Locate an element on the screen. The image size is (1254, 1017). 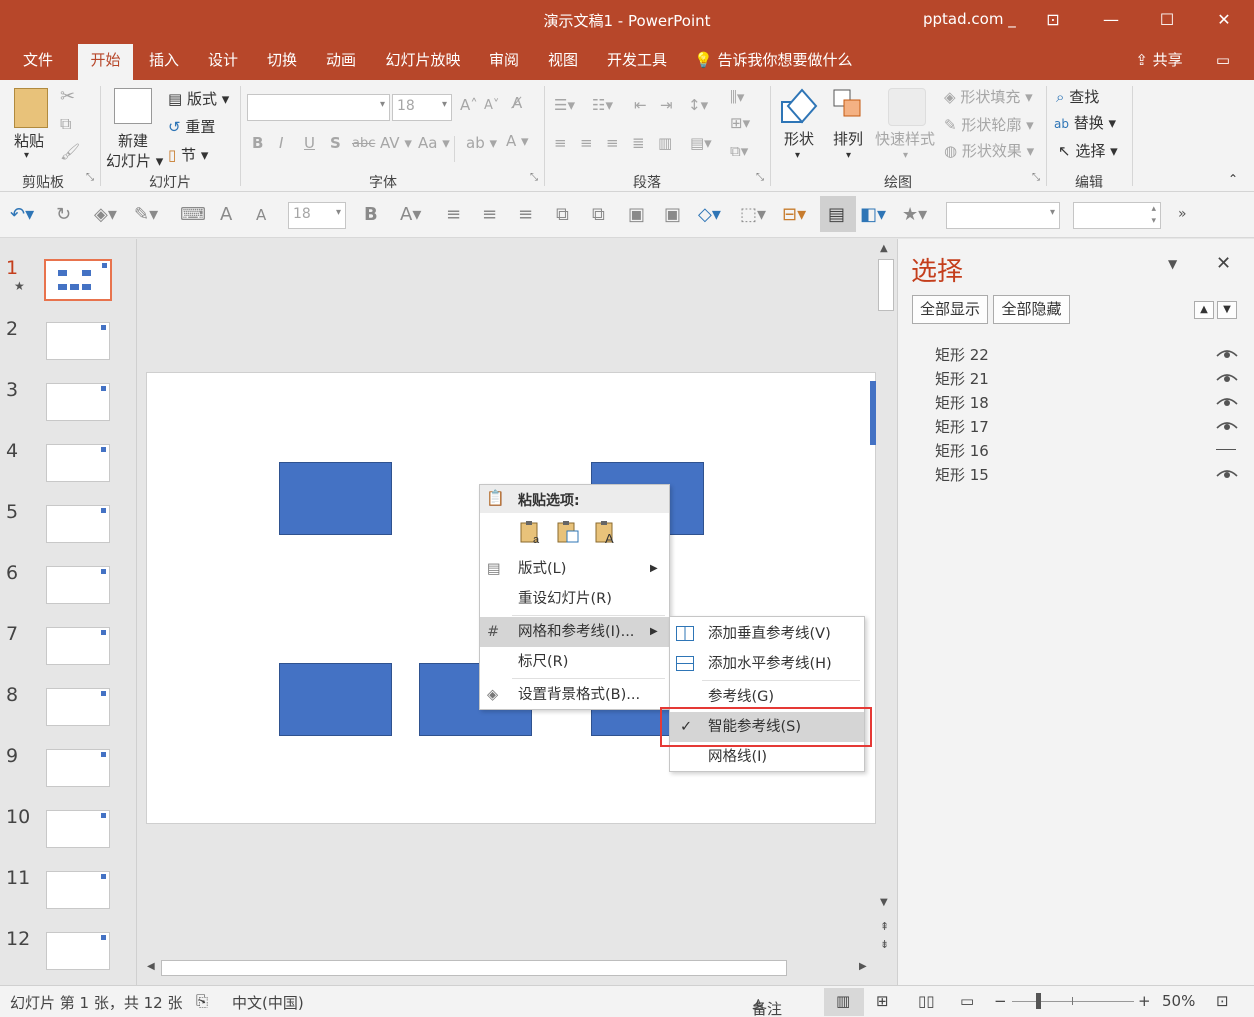
highlight-icon: ab ▾ is located at coordinates (481, 143).